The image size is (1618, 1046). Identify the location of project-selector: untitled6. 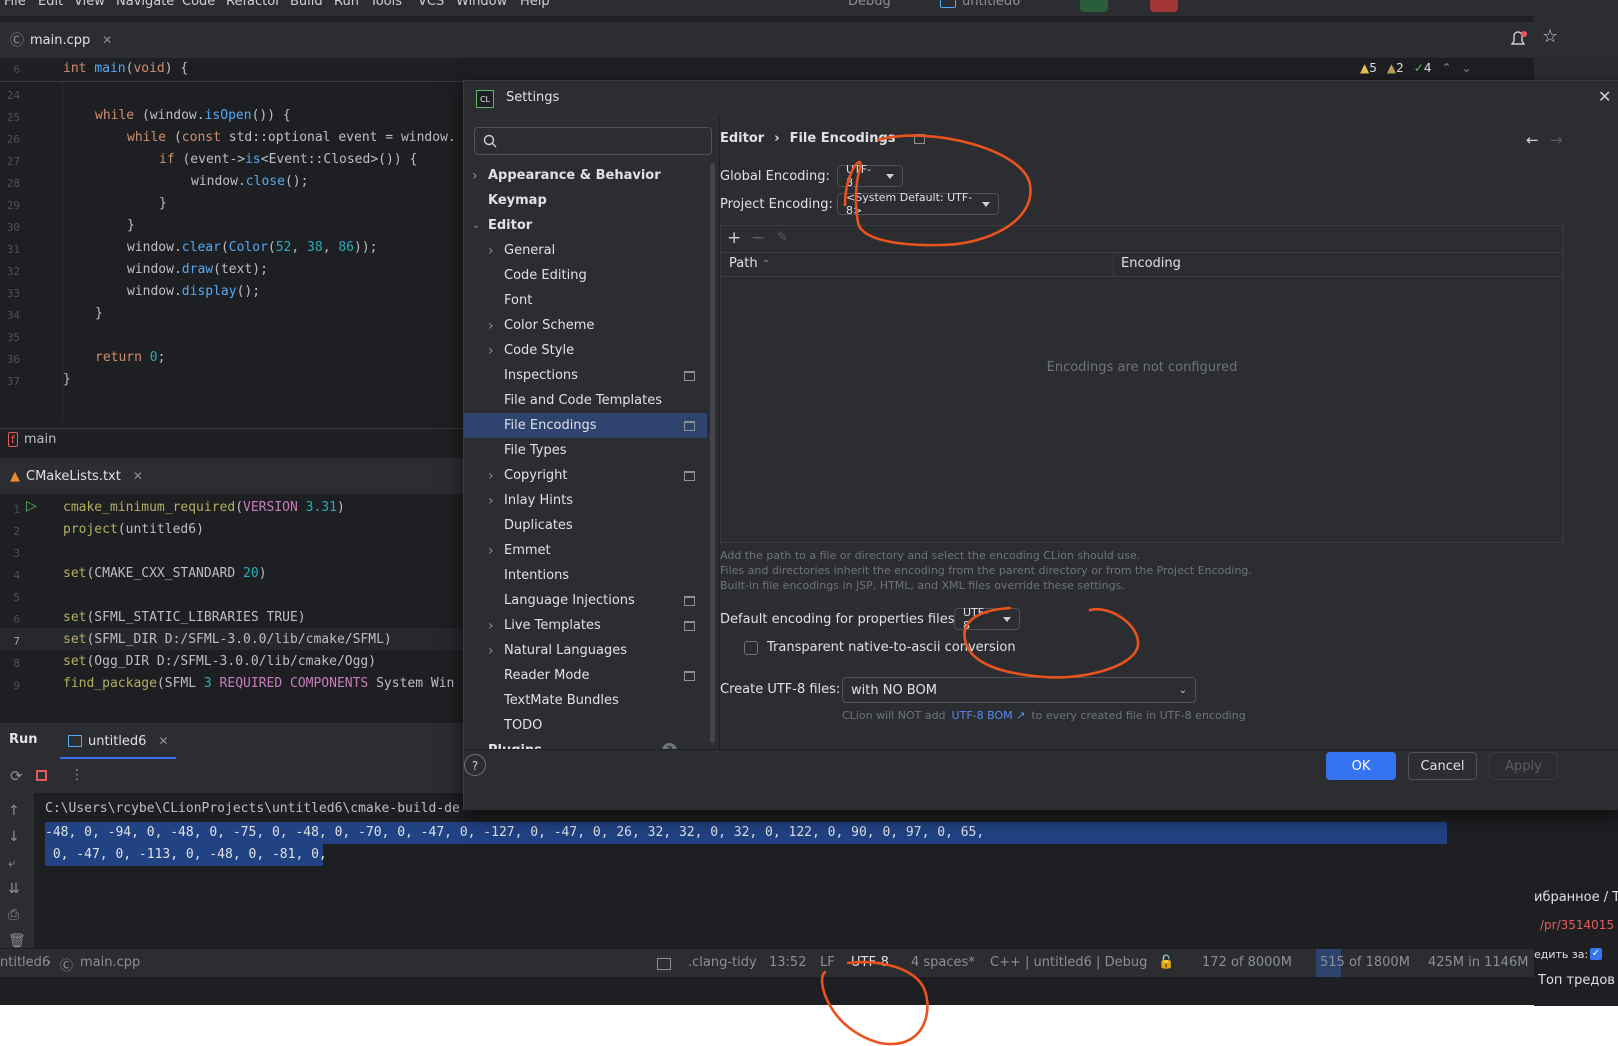
(991, 4).